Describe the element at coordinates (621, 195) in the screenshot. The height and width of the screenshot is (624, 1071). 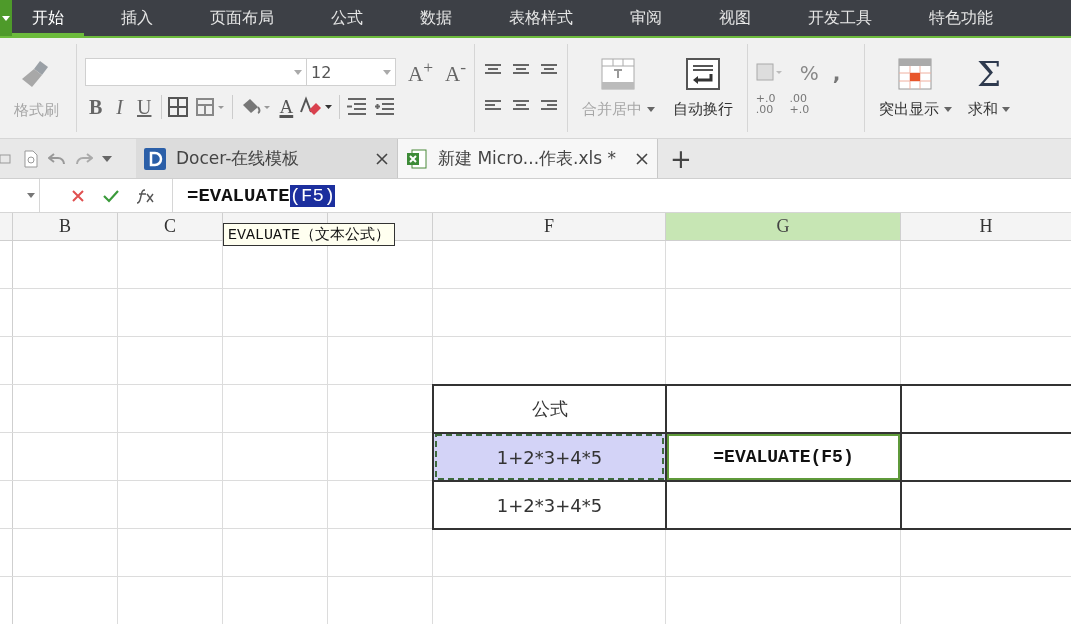
I see `formula-input: =EVALUATE(F5)` at that location.